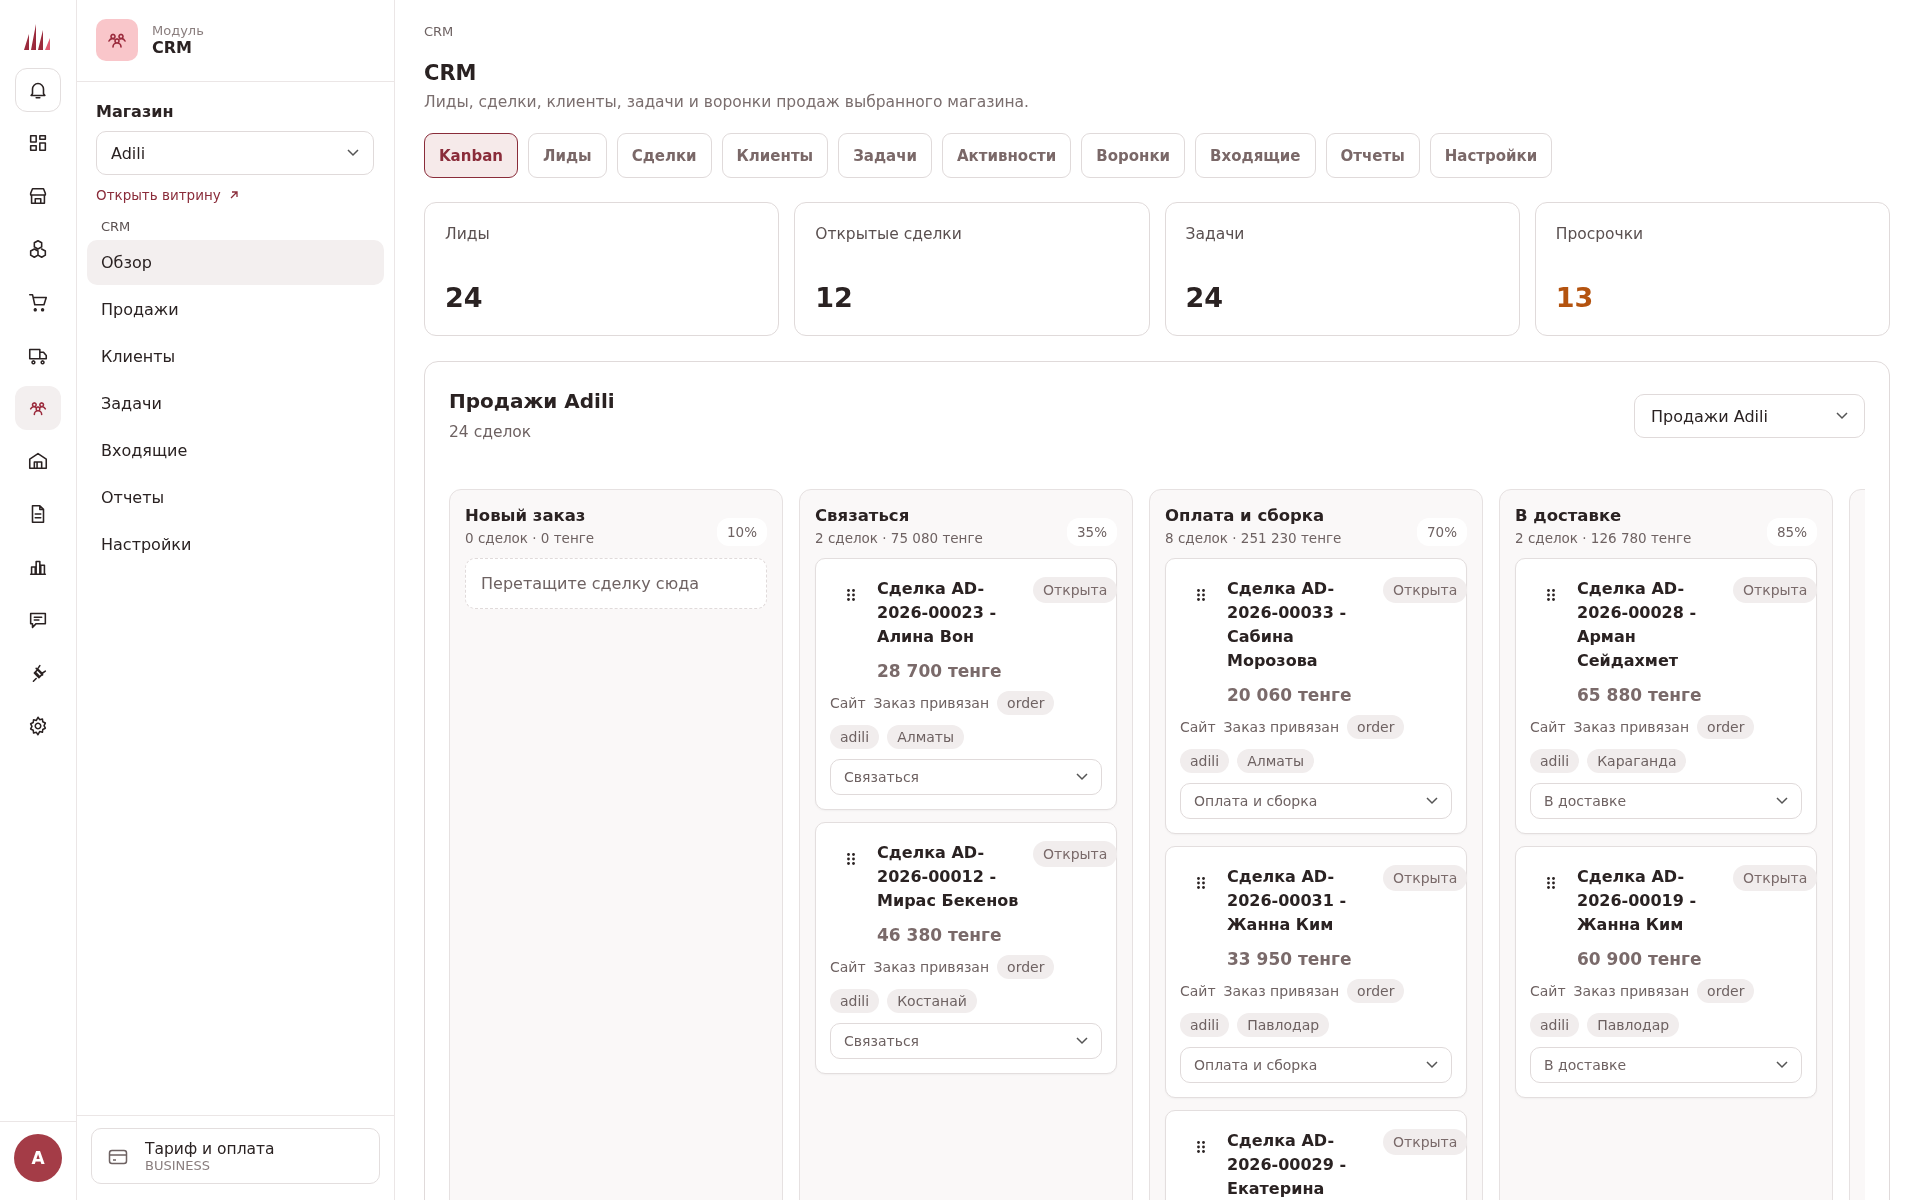  What do you see at coordinates (742, 532) in the screenshot?
I see `probability-badge: 10%` at bounding box center [742, 532].